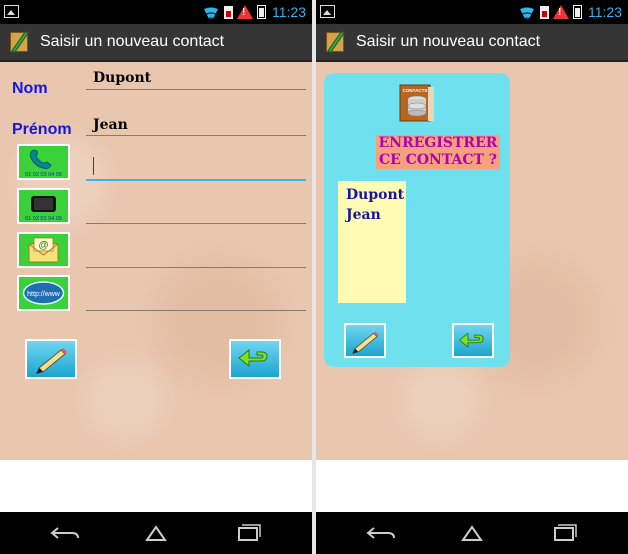 The height and width of the screenshot is (554, 628). What do you see at coordinates (122, 78) in the screenshot?
I see `nom-field: Dupont` at bounding box center [122, 78].